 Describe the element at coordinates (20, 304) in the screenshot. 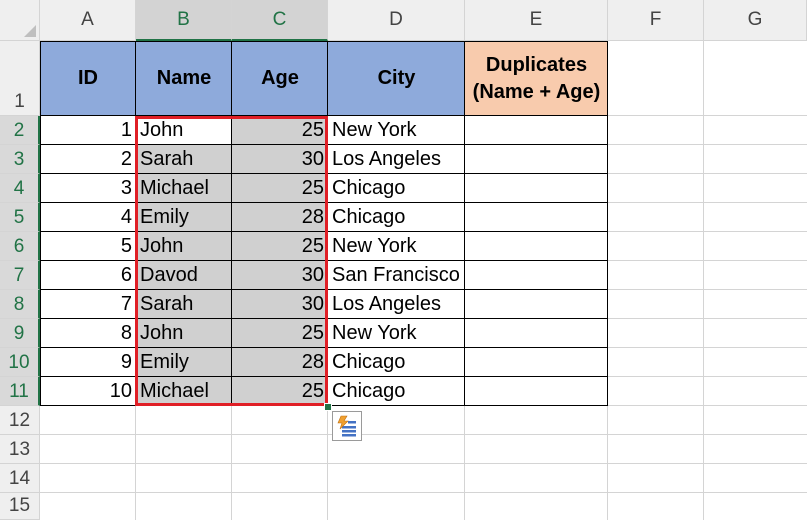

I see `row-header-8: 8` at that location.